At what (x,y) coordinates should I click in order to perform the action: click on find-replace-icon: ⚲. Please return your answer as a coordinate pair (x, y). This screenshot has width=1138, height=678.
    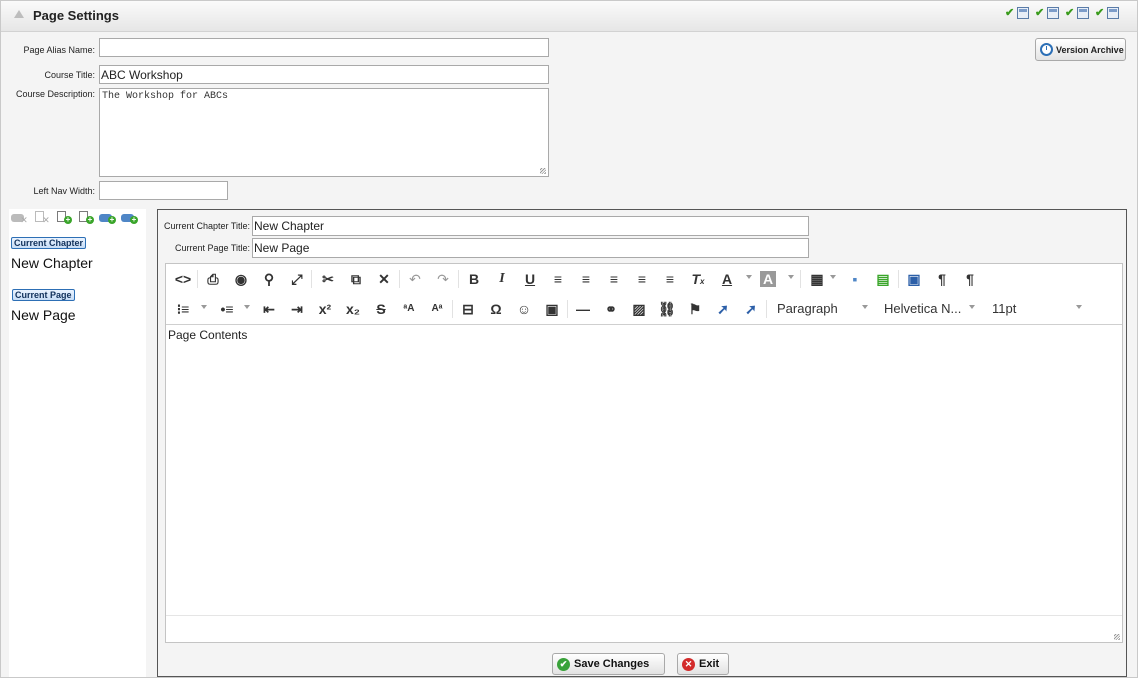
    Looking at the image, I should click on (269, 279).